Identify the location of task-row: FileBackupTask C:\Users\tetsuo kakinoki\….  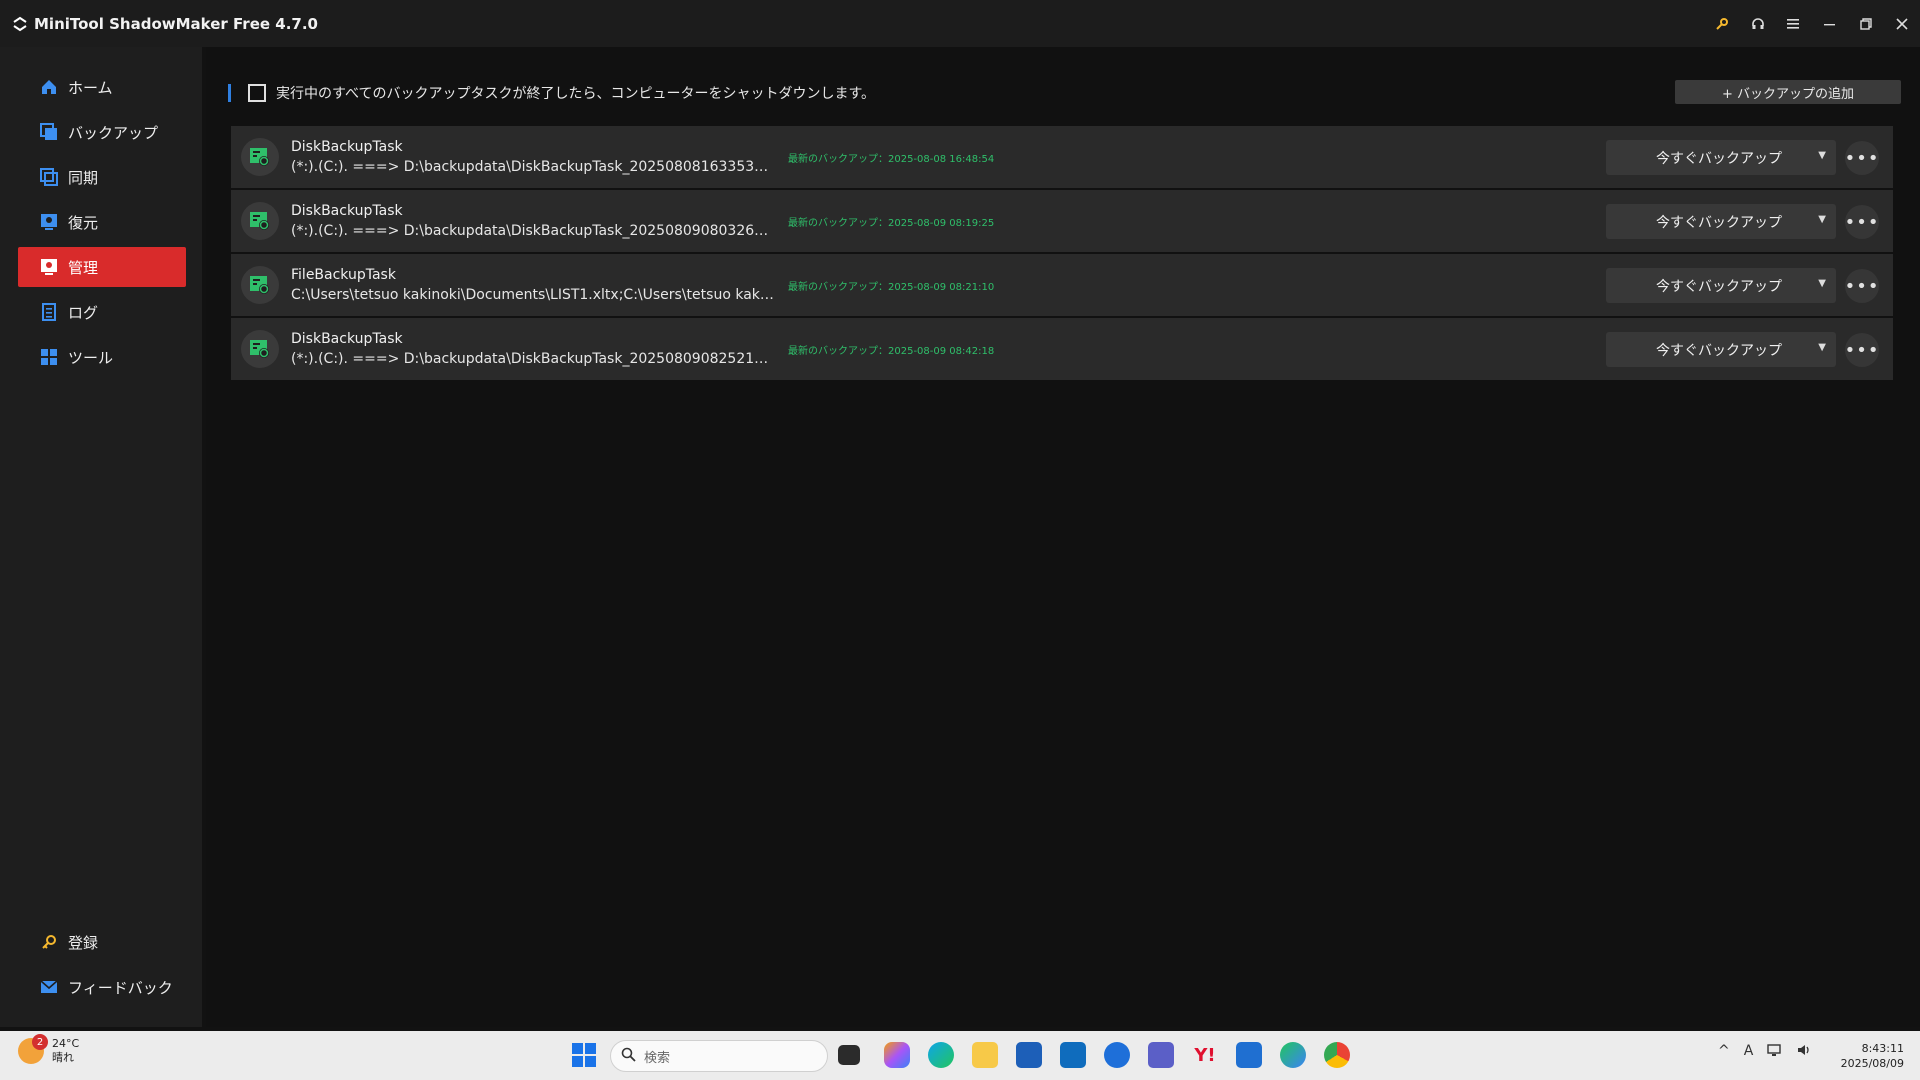
(1062, 285).